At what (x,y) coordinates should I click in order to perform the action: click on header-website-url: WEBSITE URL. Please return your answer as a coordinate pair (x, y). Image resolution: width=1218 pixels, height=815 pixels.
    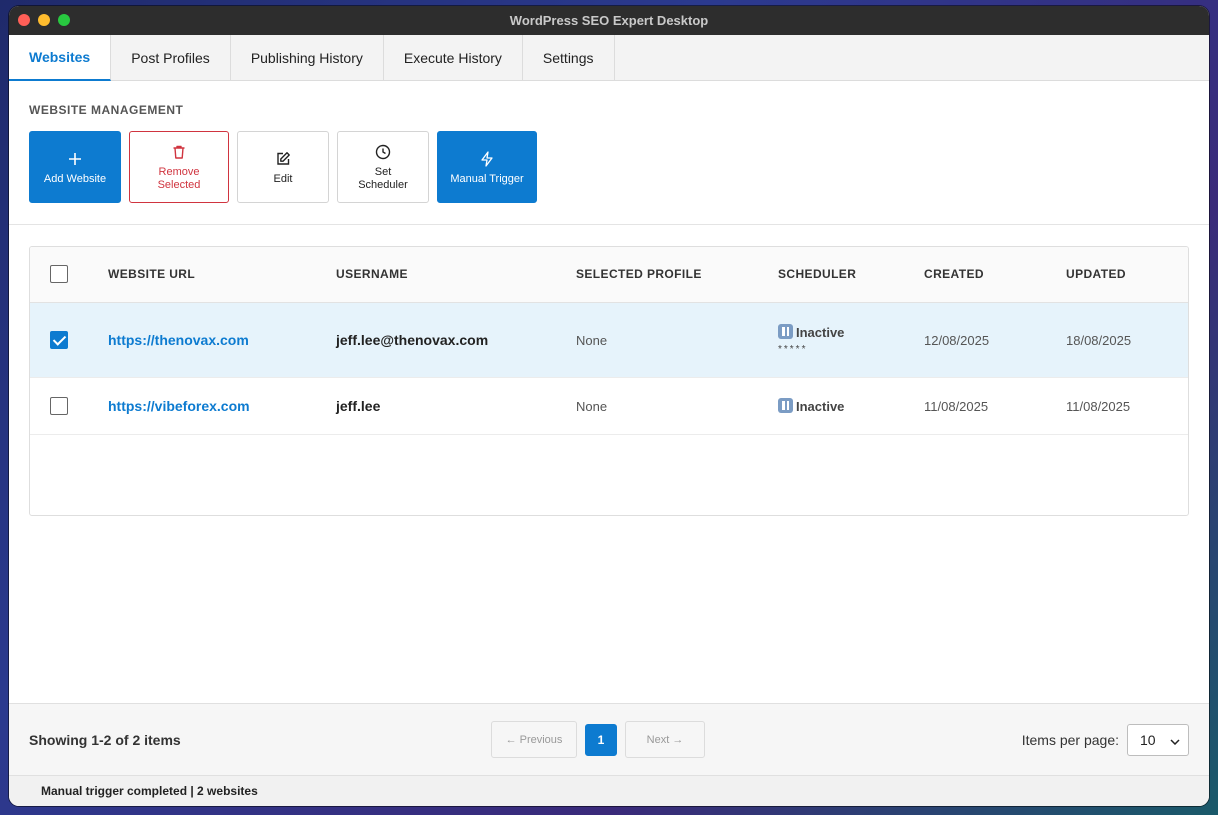
    Looking at the image, I should click on (222, 275).